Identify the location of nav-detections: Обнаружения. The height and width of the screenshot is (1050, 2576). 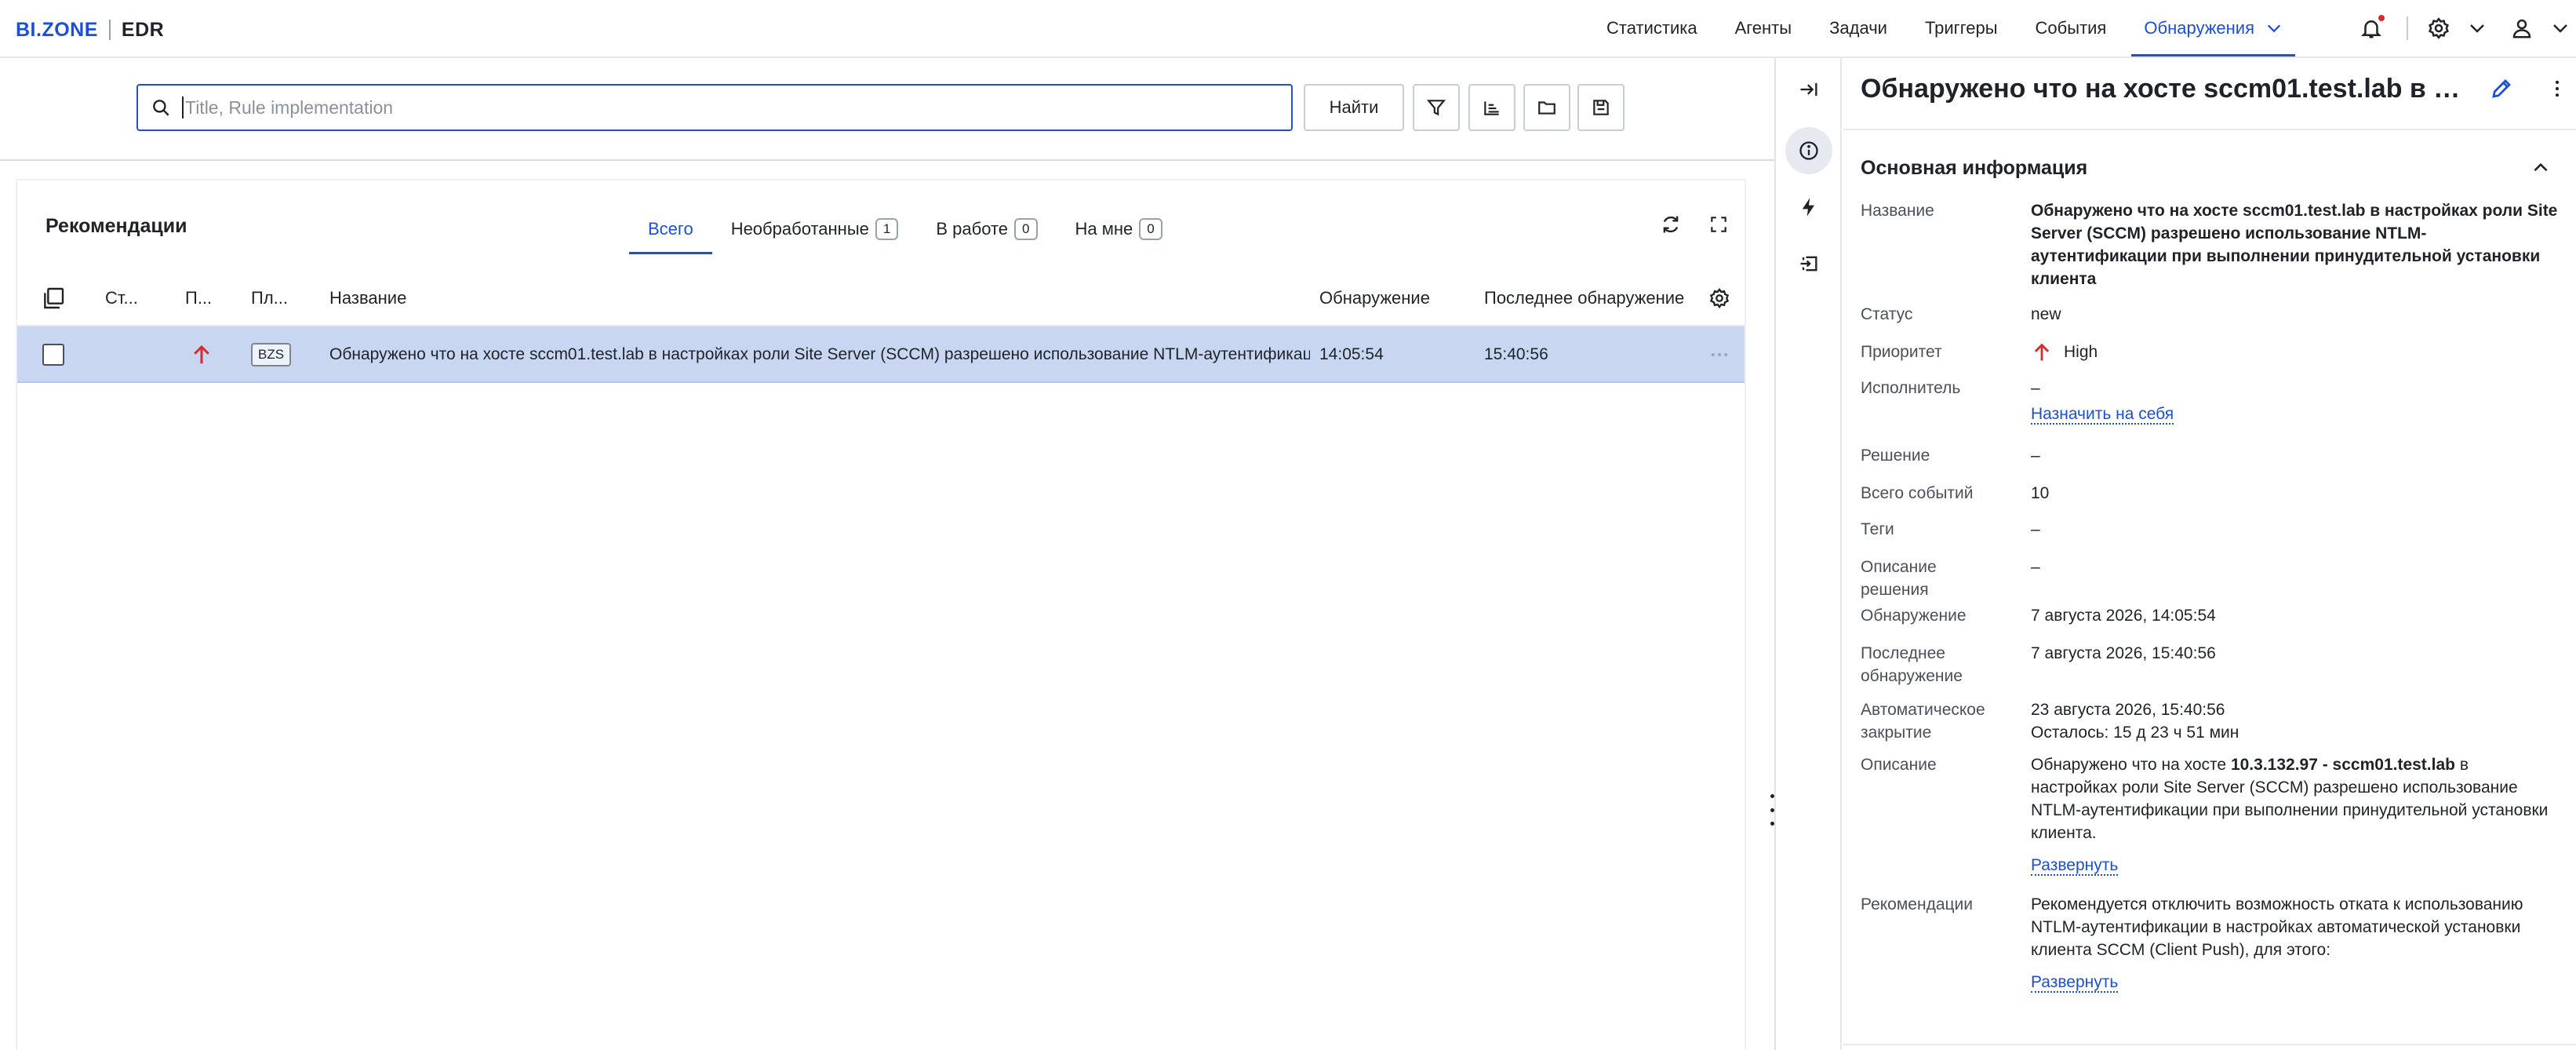
(2213, 28).